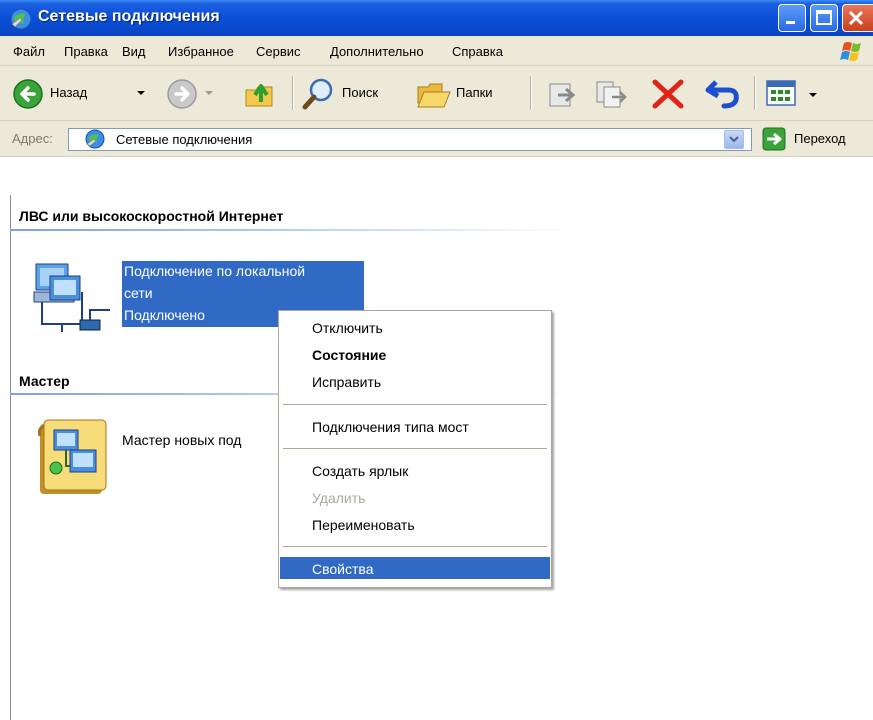  Describe the element at coordinates (347, 328) in the screenshot. I see `ctx-disconnect-label: Отключить` at that location.